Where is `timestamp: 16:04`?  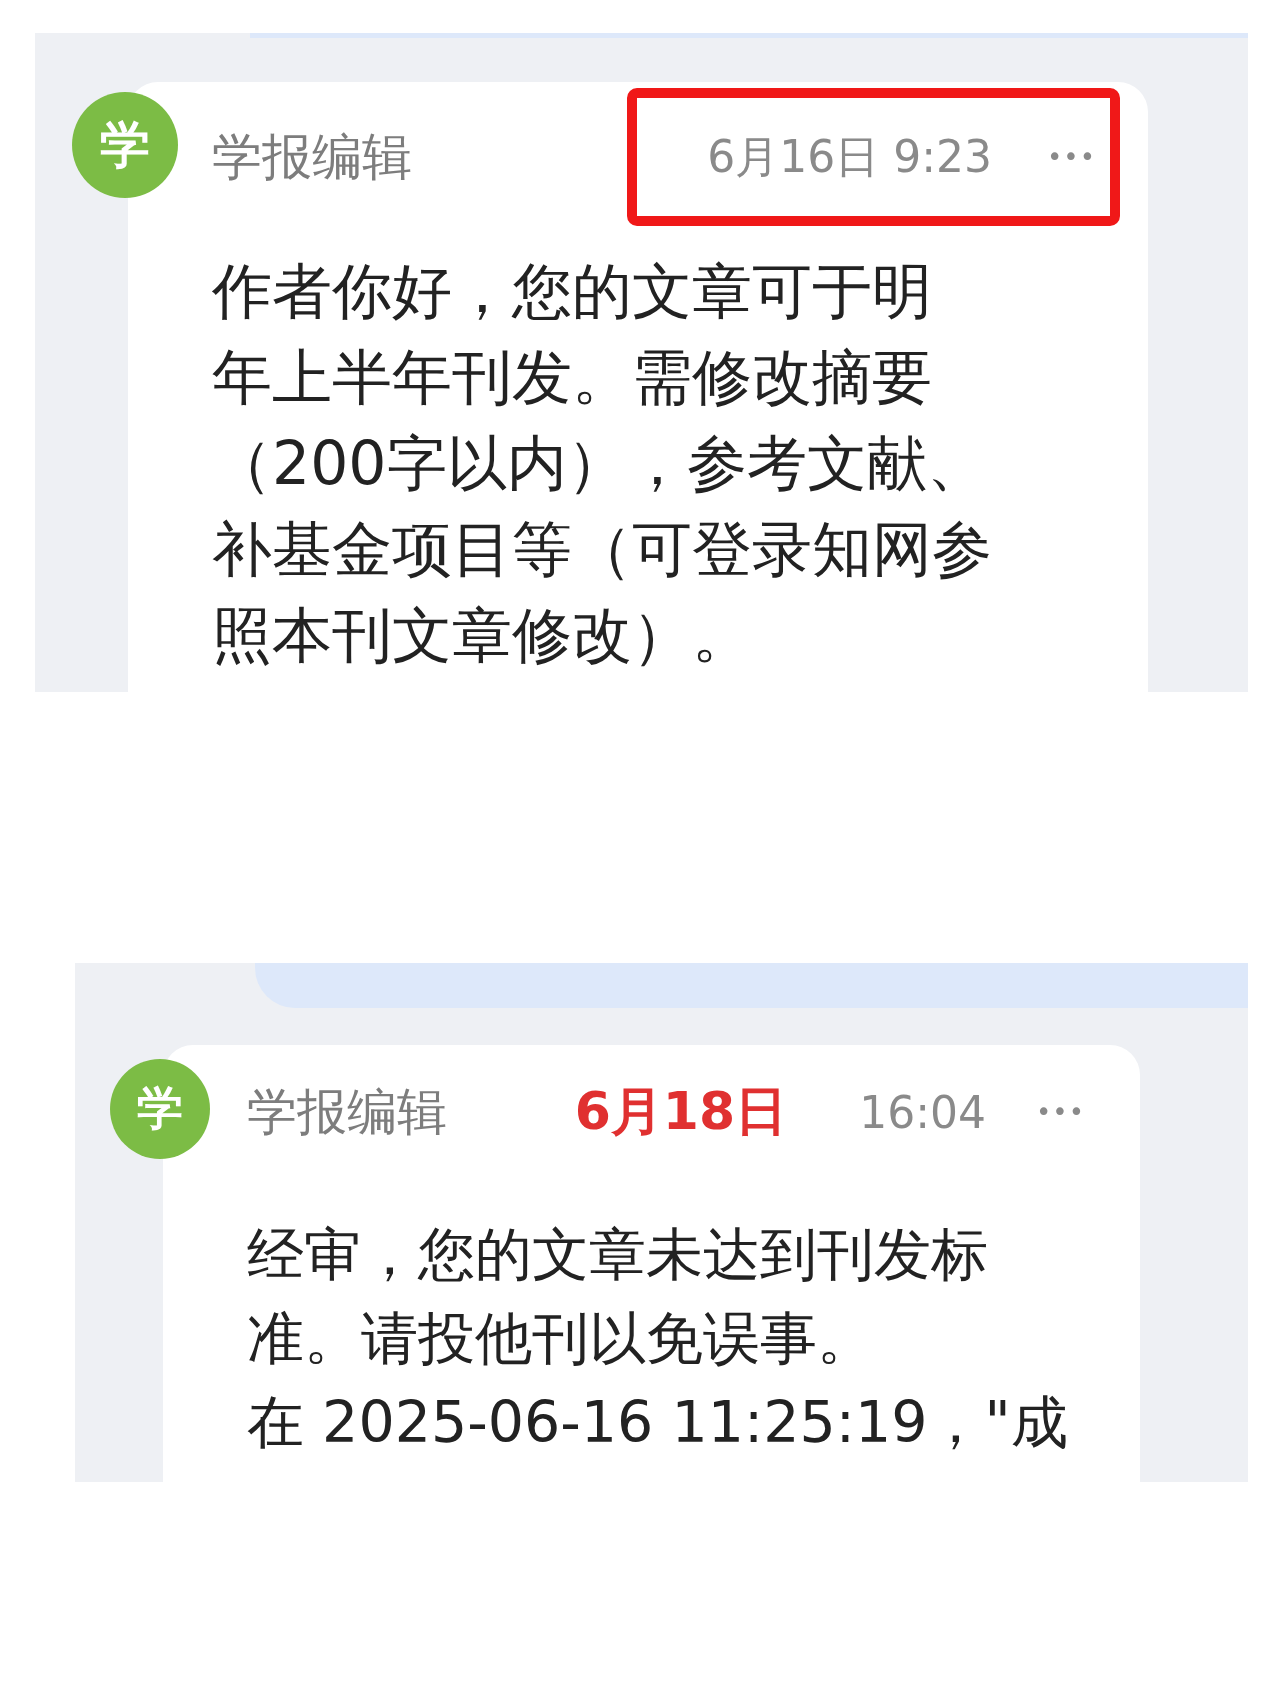 timestamp: 16:04 is located at coordinates (922, 1112).